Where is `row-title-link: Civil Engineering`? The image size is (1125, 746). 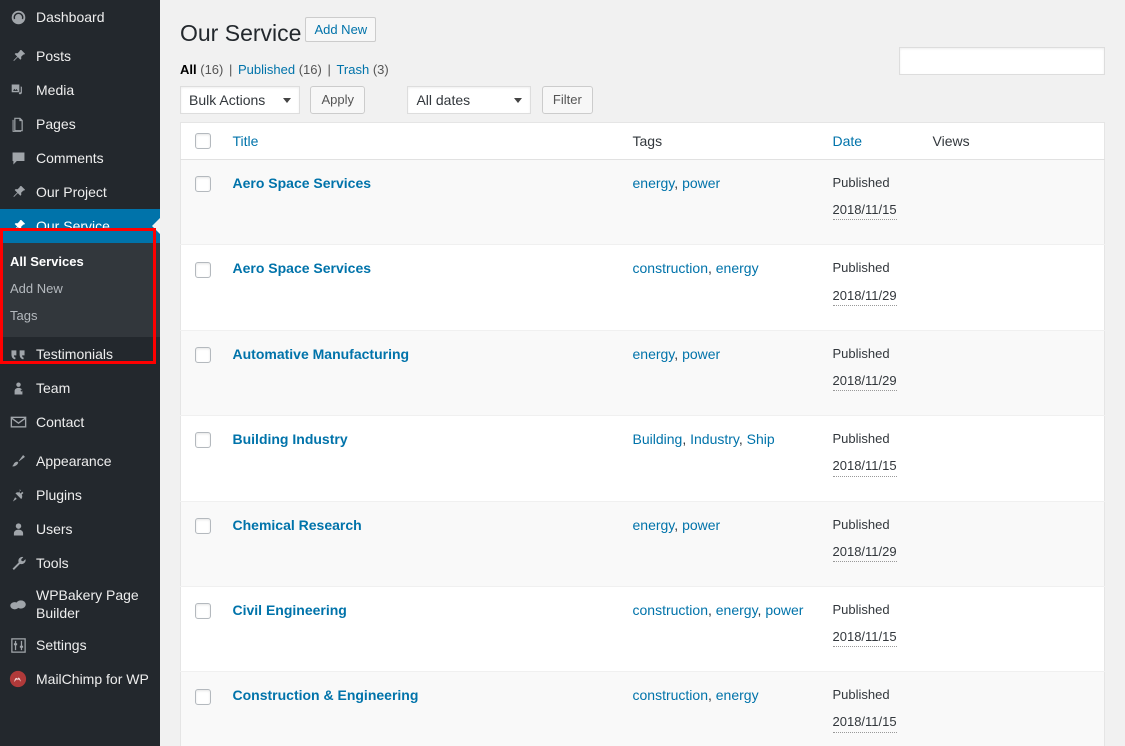
row-title-link: Civil Engineering is located at coordinates (290, 610).